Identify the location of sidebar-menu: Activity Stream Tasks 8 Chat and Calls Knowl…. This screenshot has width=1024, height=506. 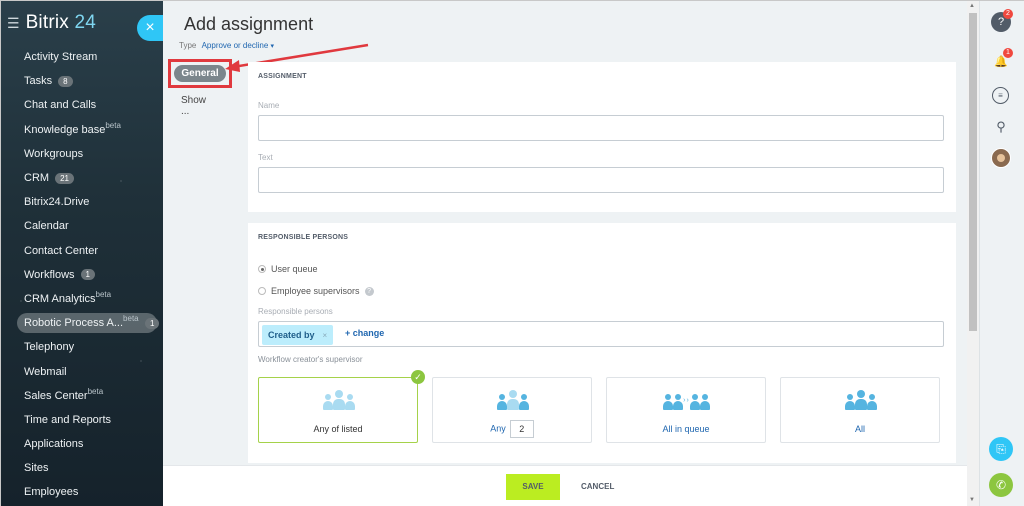
(82, 275).